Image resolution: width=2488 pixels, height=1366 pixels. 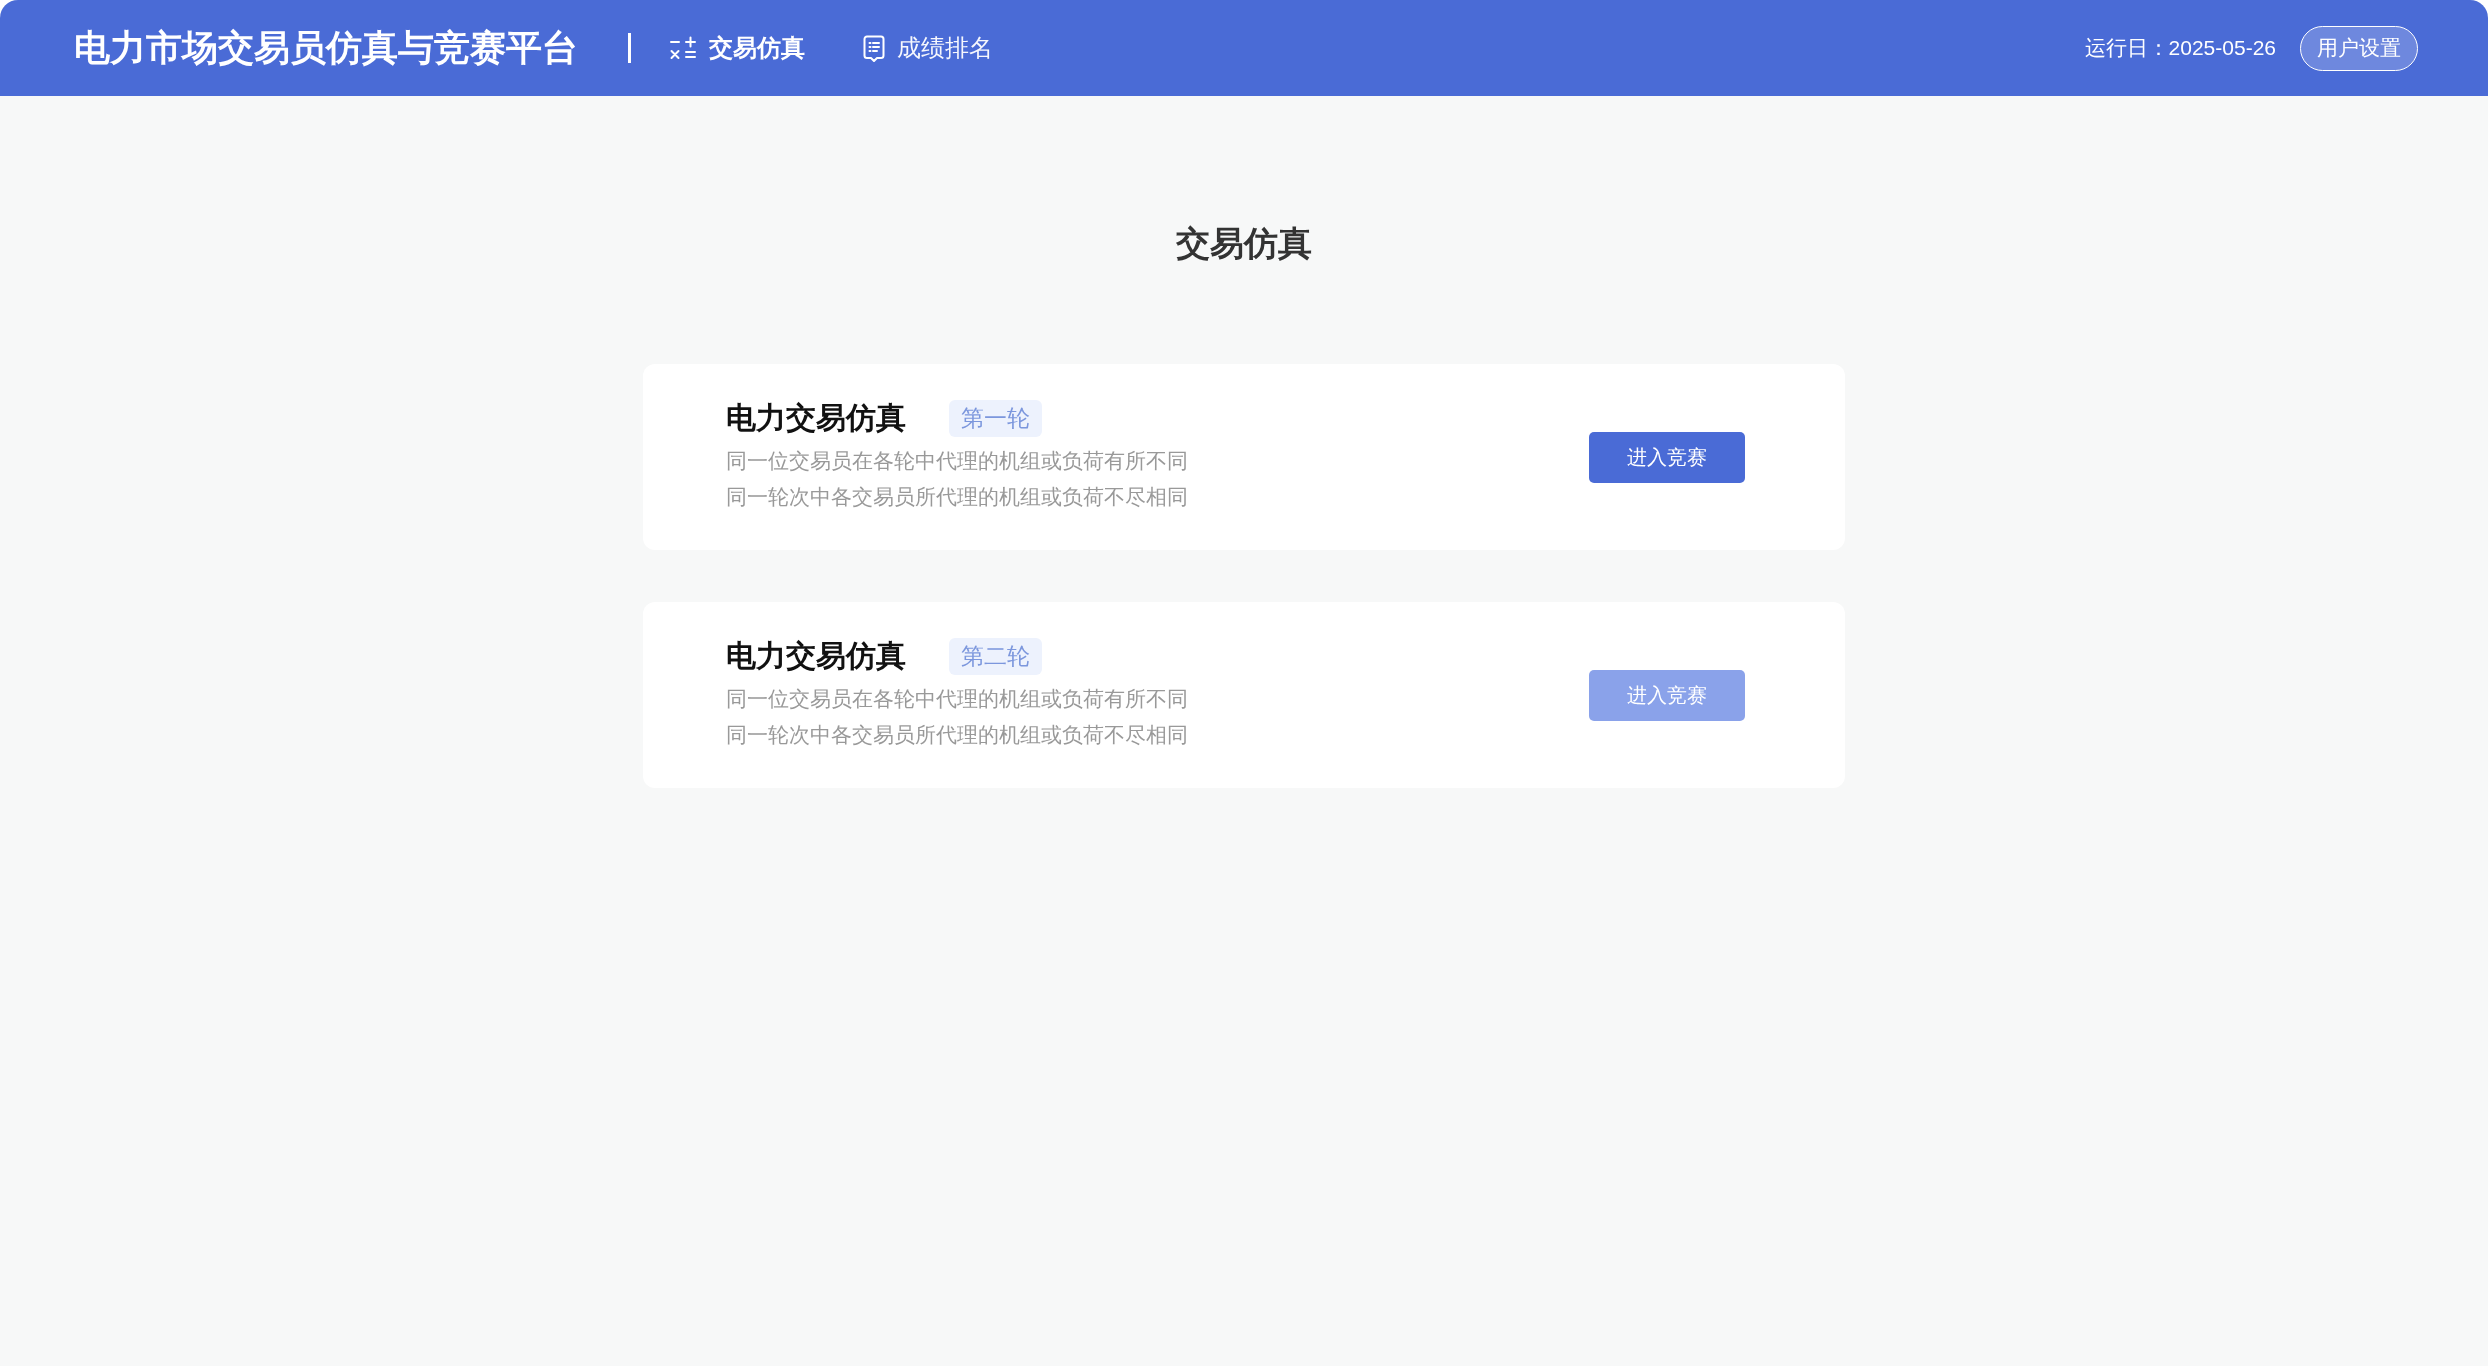 I want to click on note-icon, so click(x=874, y=48).